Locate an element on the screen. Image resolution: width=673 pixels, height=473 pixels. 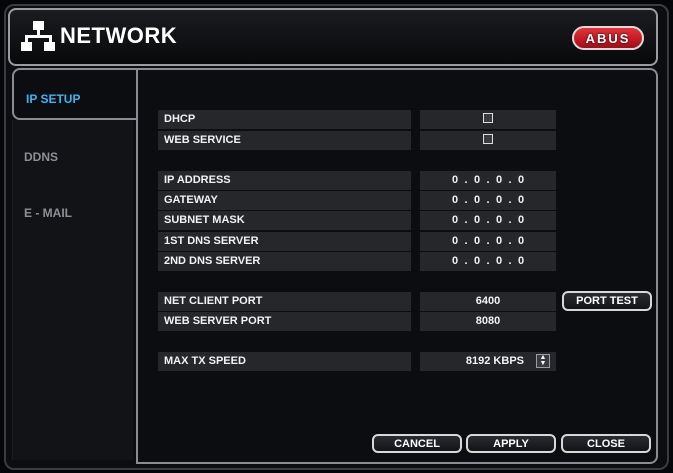
brand-logo: ABUS is located at coordinates (608, 38).